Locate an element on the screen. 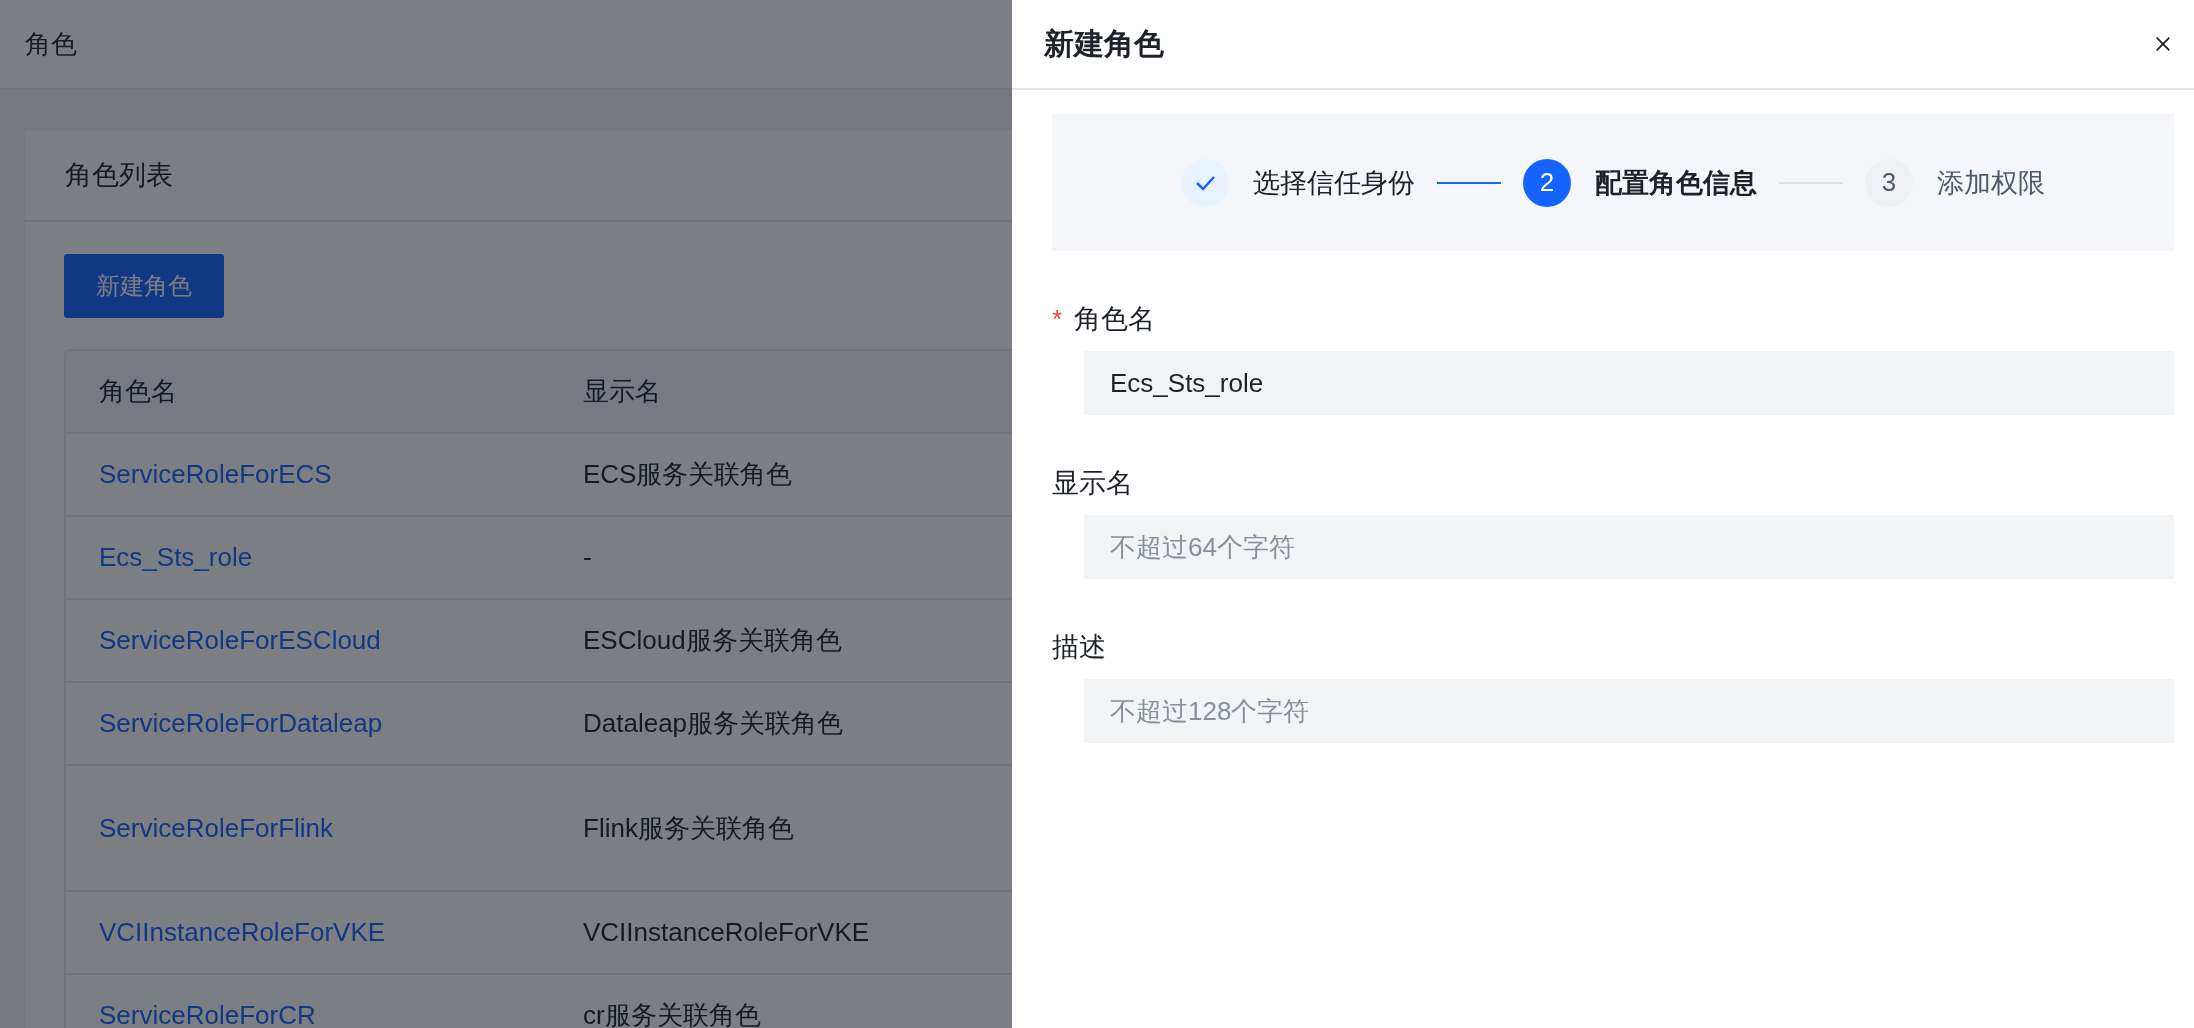 This screenshot has height=1028, width=2194. role-name-link: Ecs_Sts_role is located at coordinates (176, 557).